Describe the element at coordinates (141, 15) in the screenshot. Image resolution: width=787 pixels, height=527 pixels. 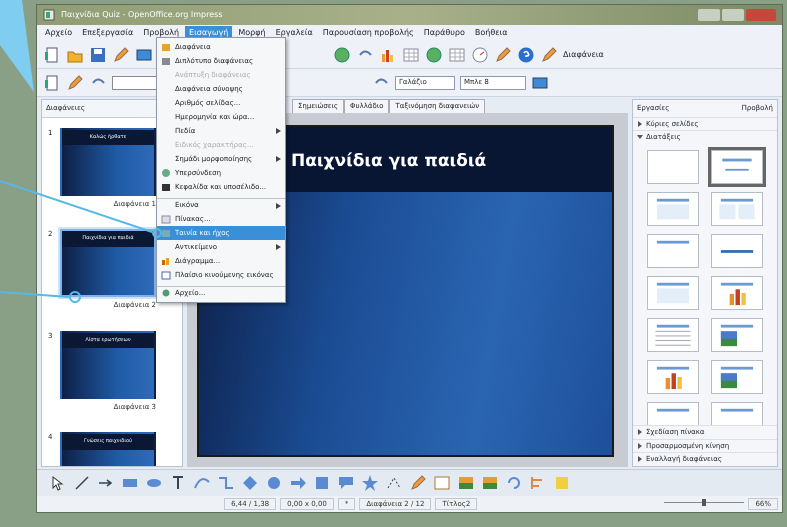
I see `window-title: Παιχνίδια Quiz - OpenOffice.org Impress` at that location.